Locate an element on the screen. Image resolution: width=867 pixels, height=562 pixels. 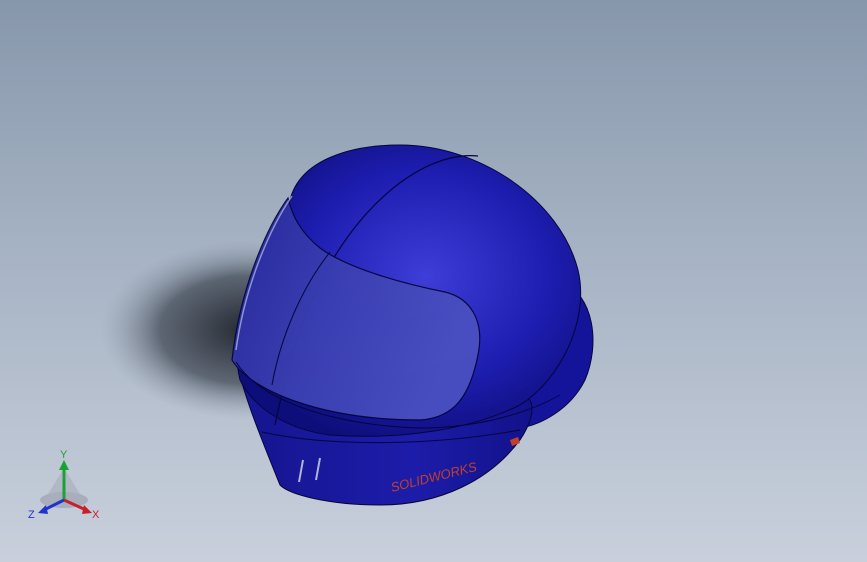
x-axis-label: X is located at coordinates (96, 515).